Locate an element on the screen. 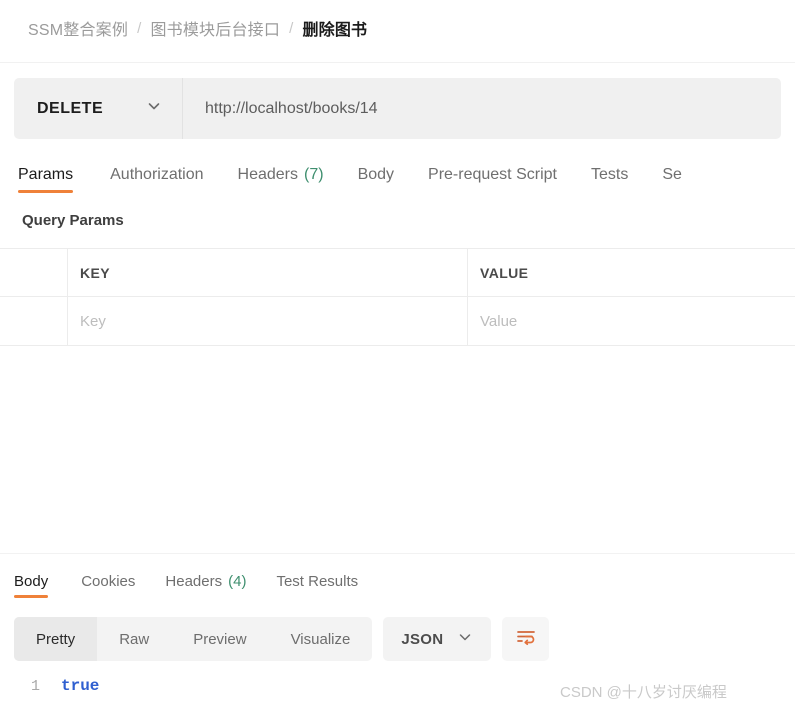 The height and width of the screenshot is (711, 795). response-tab-body-label: Body is located at coordinates (31, 581).